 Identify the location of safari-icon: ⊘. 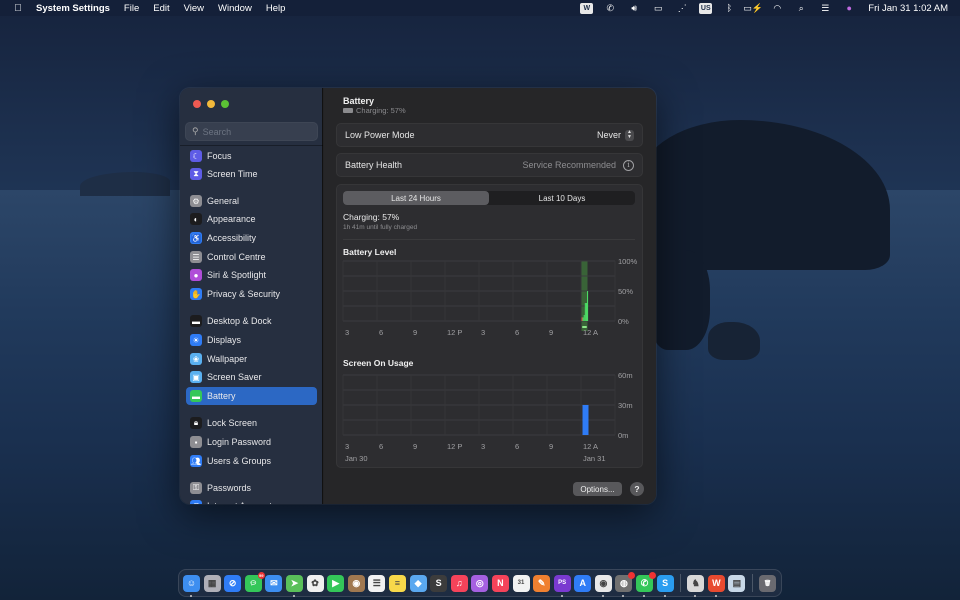
(232, 582).